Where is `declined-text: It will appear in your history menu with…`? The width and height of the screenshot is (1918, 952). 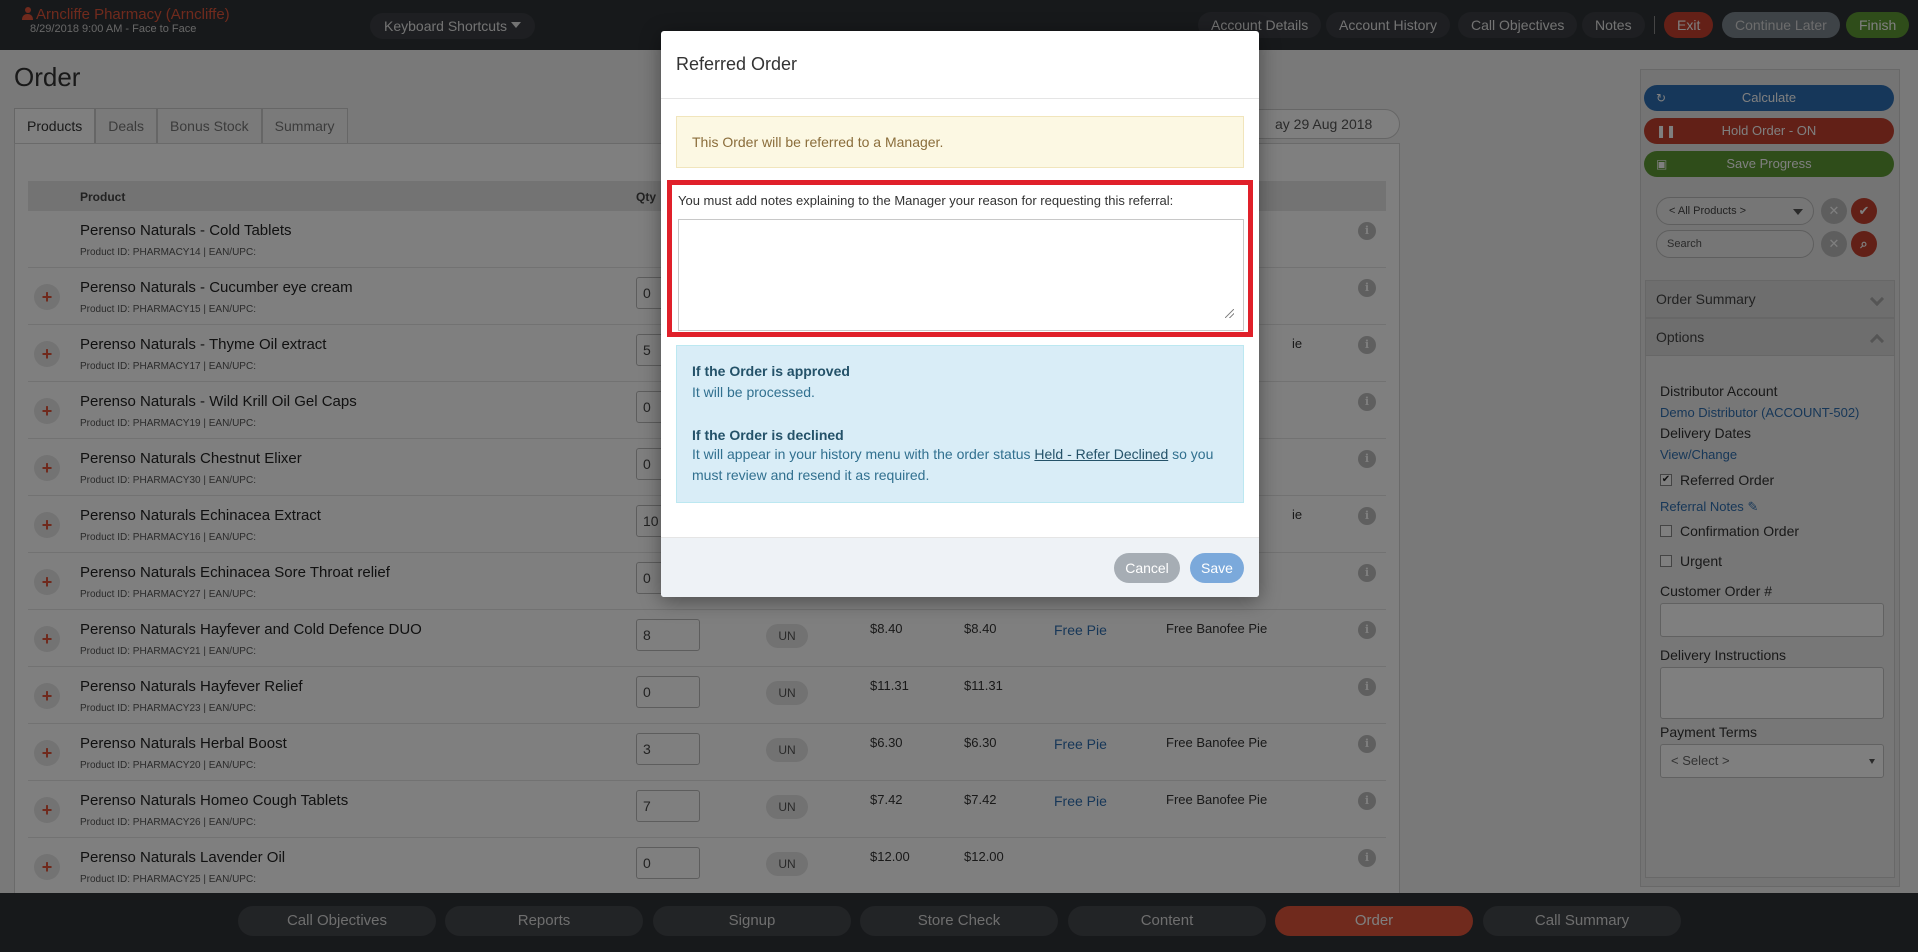 declined-text: It will appear in your history menu with… is located at coordinates (953, 464).